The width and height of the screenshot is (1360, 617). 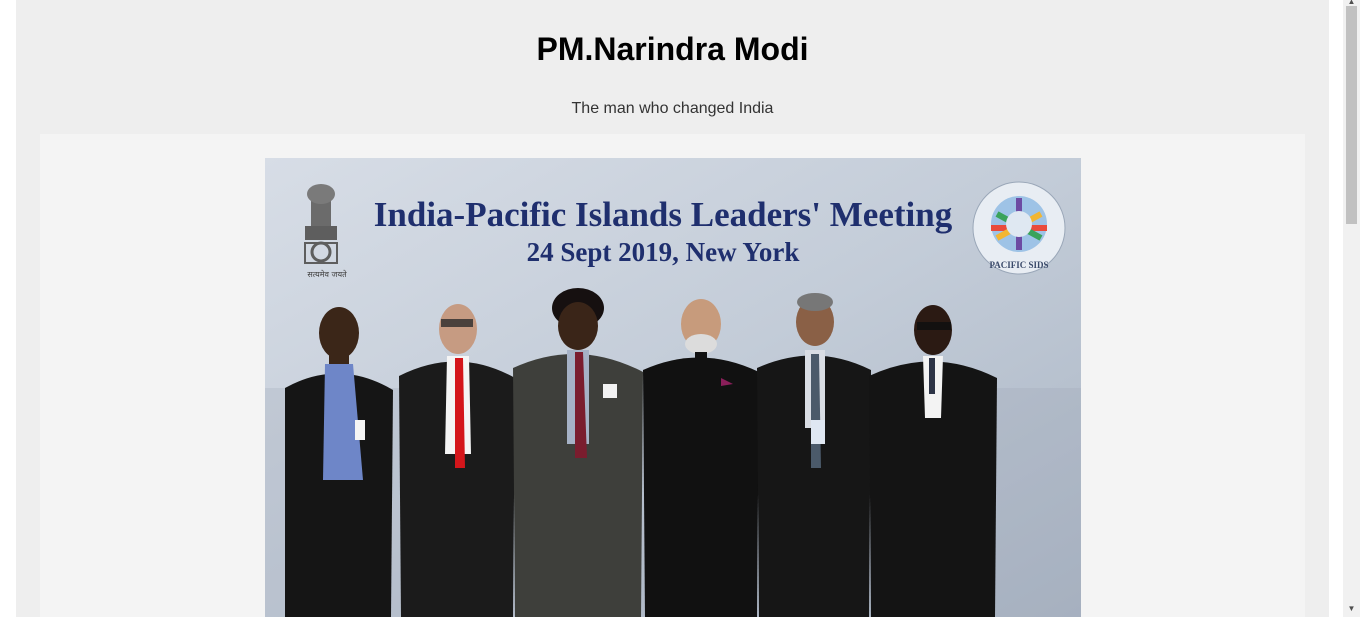 What do you see at coordinates (327, 274) in the screenshot?
I see `emblem-caption: सत्यमेव जयते` at bounding box center [327, 274].